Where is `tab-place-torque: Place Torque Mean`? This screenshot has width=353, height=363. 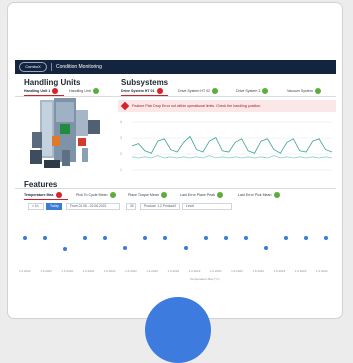
tab-place-torque: Place Torque Mean is located at coordinates (147, 195).